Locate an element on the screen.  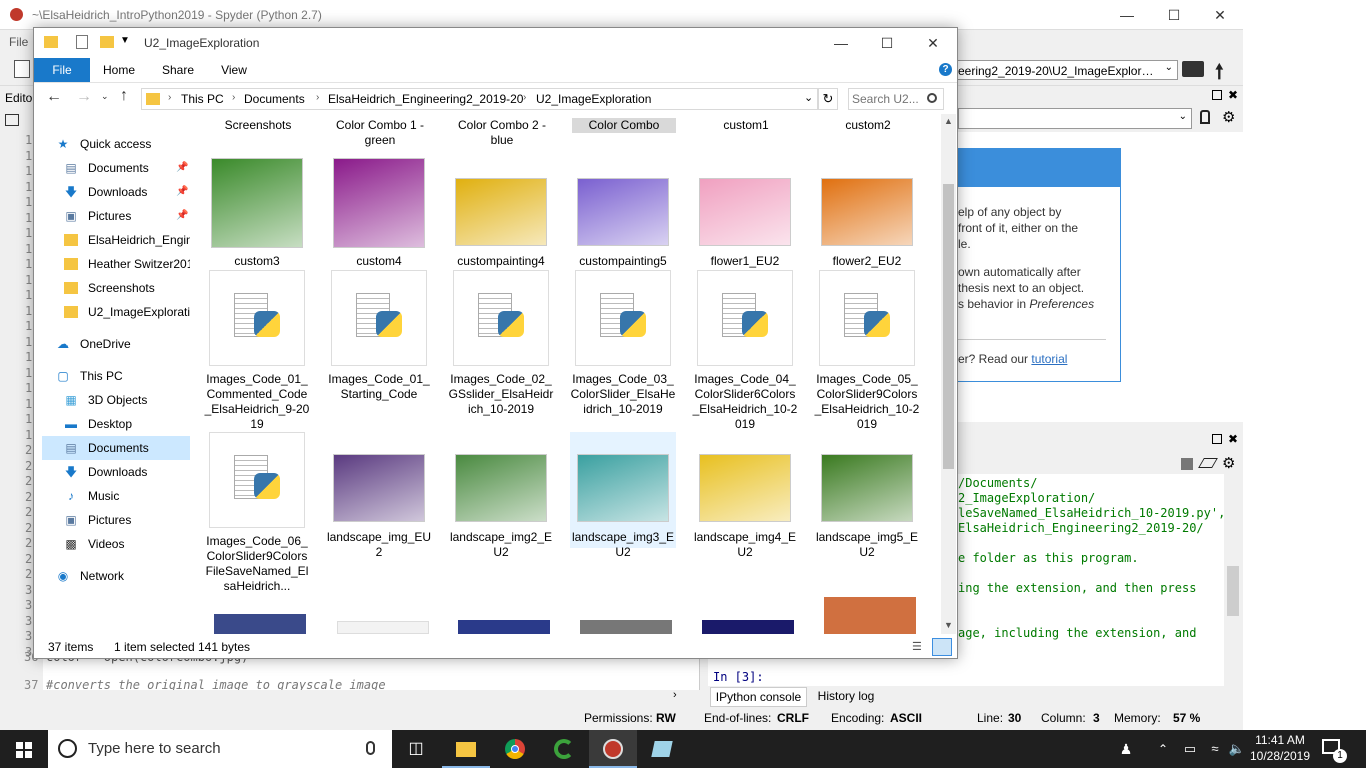
close-icon: ✕ is located at coordinates (1220, 15).